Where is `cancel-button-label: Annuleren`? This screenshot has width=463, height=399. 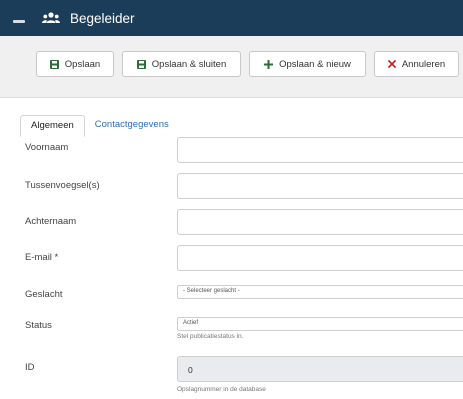
cancel-button-label: Annuleren is located at coordinates (423, 64).